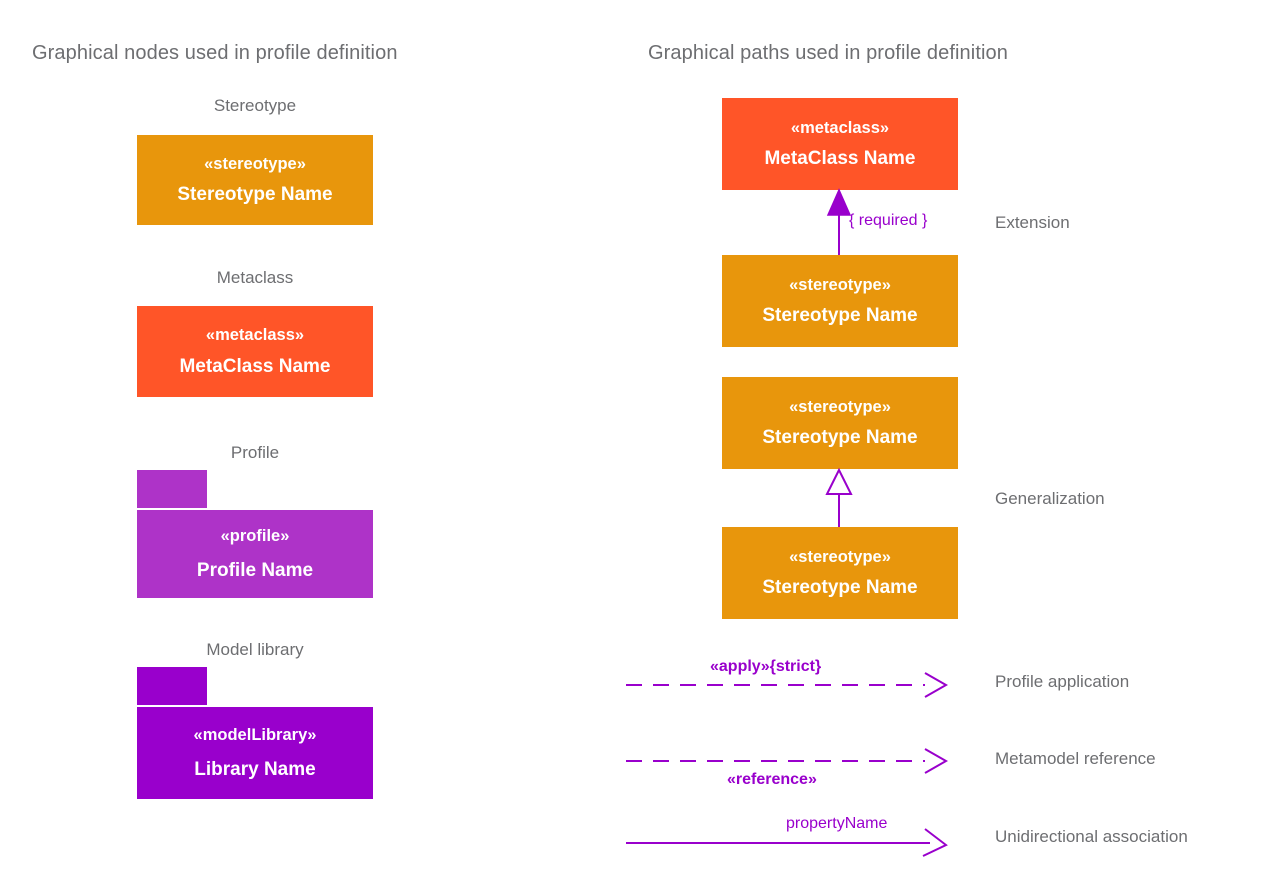 This screenshot has height=888, width=1276. I want to click on unidirectional-association-connector, so click(787, 842).